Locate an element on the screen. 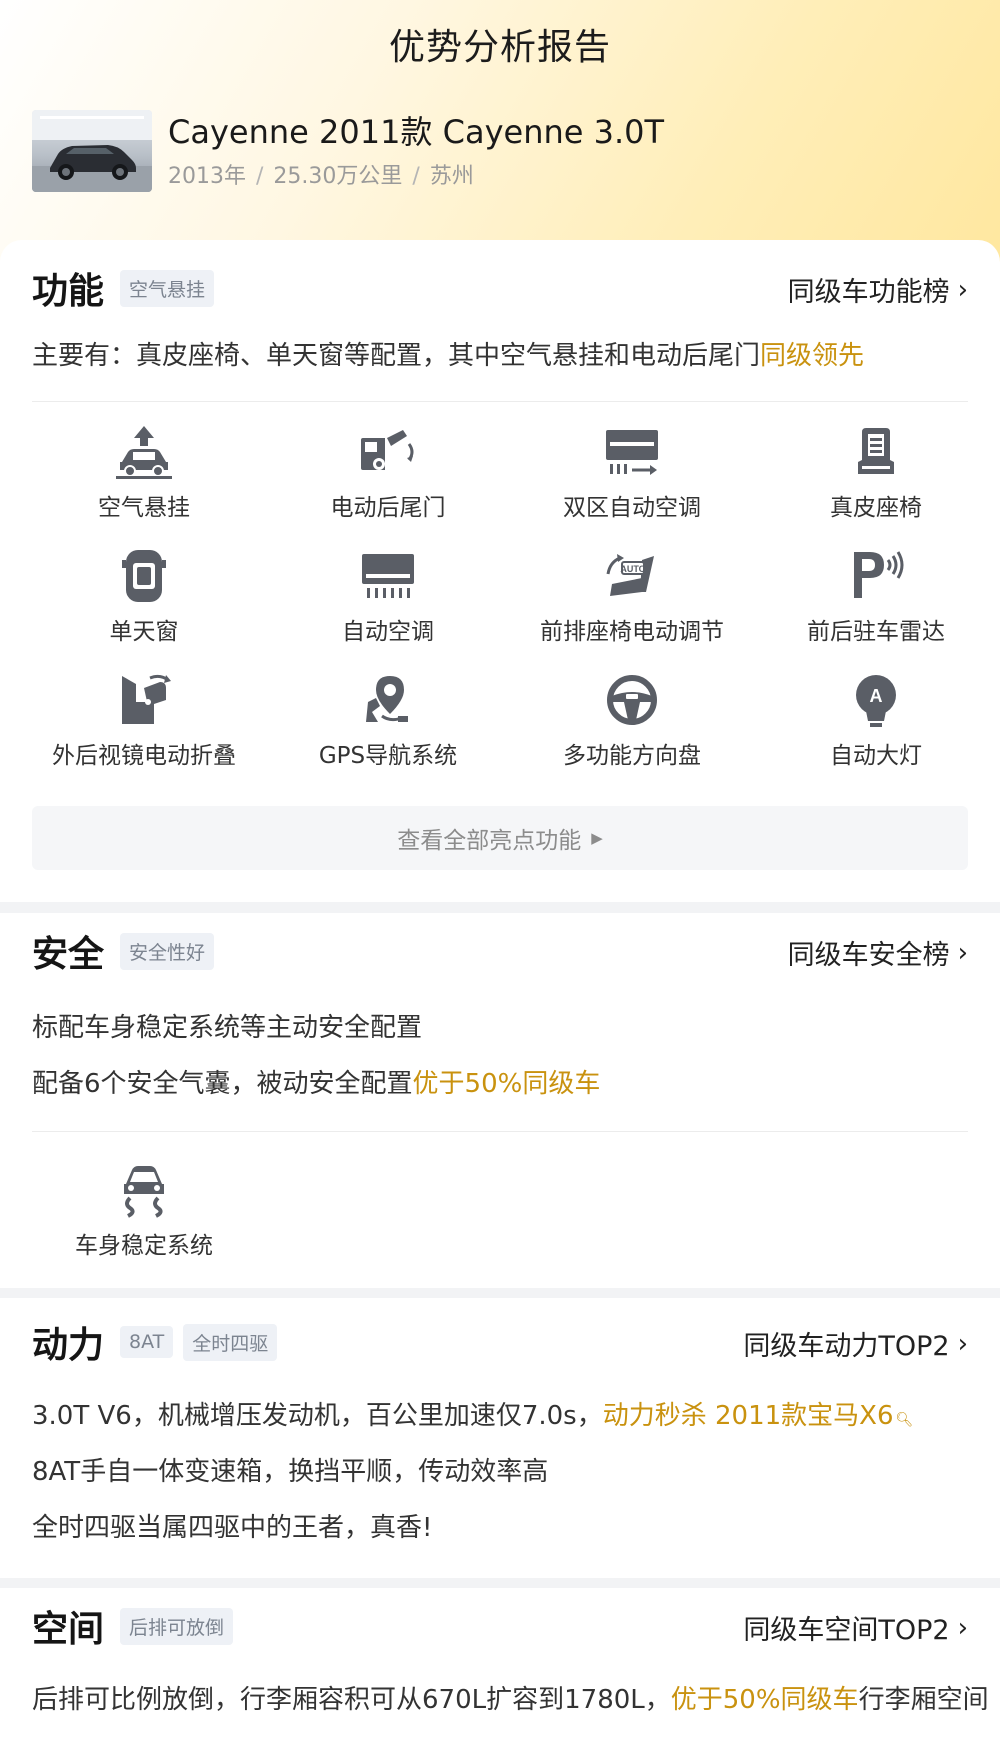 The height and width of the screenshot is (1740, 1000). space-title: 空间 is located at coordinates (68, 1629).